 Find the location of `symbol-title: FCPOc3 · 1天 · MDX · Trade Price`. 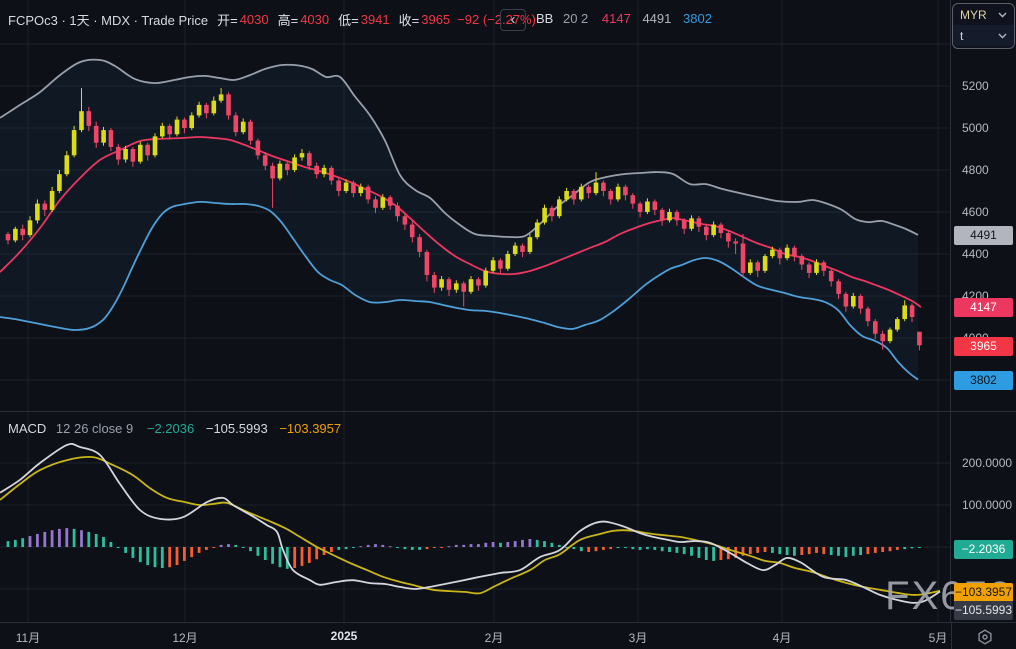

symbol-title: FCPOc3 · 1天 · MDX · Trade Price is located at coordinates (108, 20).